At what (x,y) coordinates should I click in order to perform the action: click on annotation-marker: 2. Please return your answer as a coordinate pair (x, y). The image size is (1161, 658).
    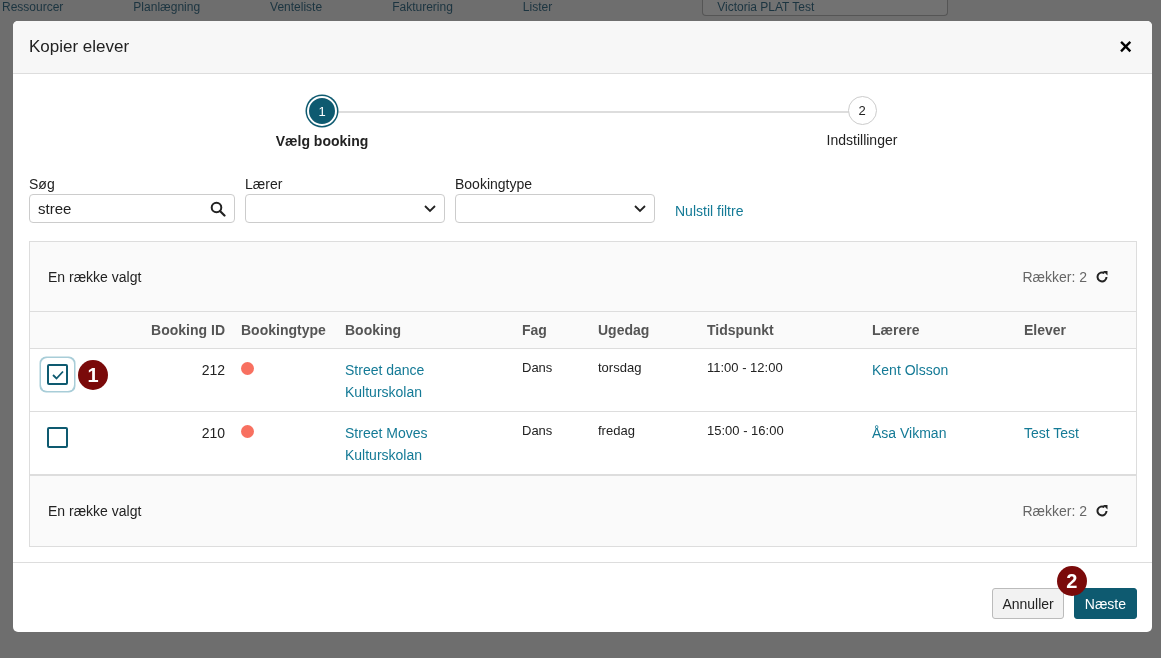
    Looking at the image, I should click on (1071, 581).